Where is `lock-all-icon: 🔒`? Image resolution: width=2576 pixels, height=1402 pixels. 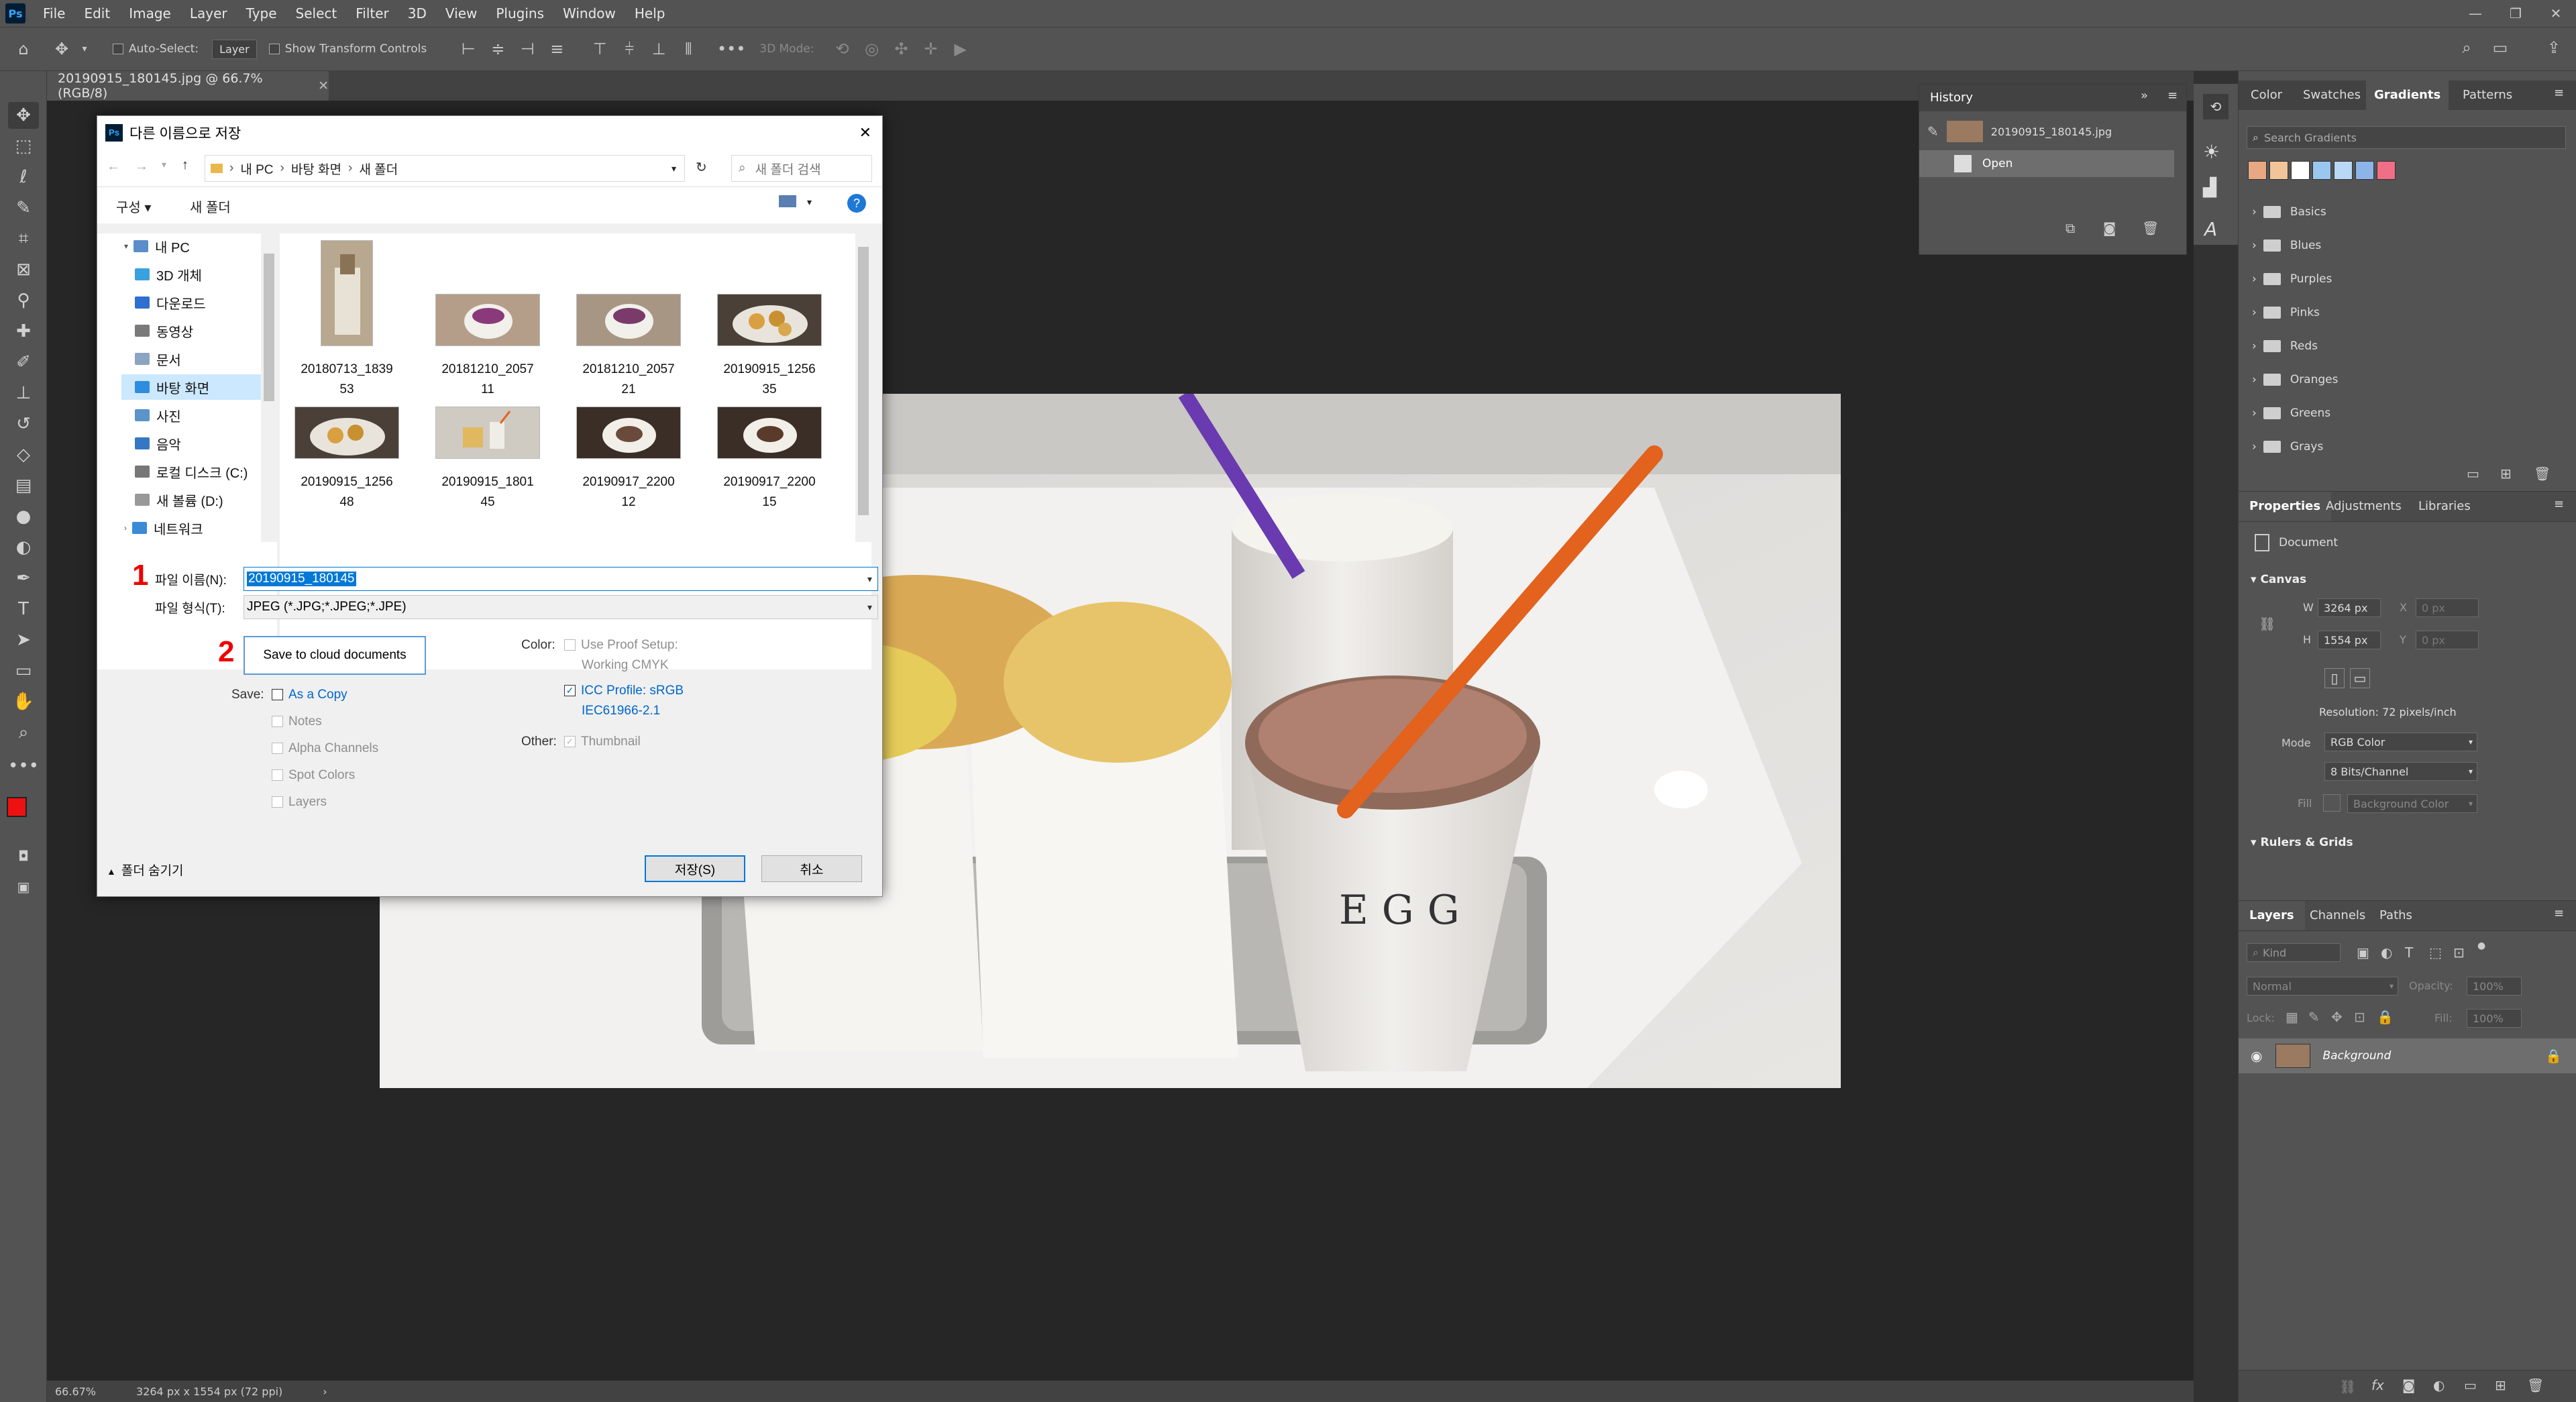
lock-all-icon: 🔒 is located at coordinates (2385, 1017).